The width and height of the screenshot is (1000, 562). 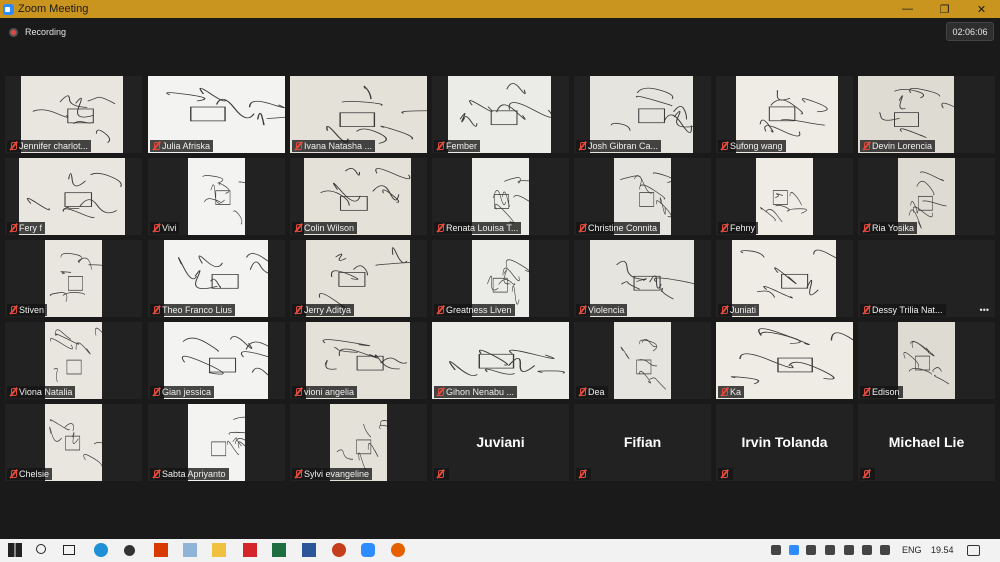 What do you see at coordinates (169, 228) in the screenshot?
I see `participant-name: Vivi` at bounding box center [169, 228].